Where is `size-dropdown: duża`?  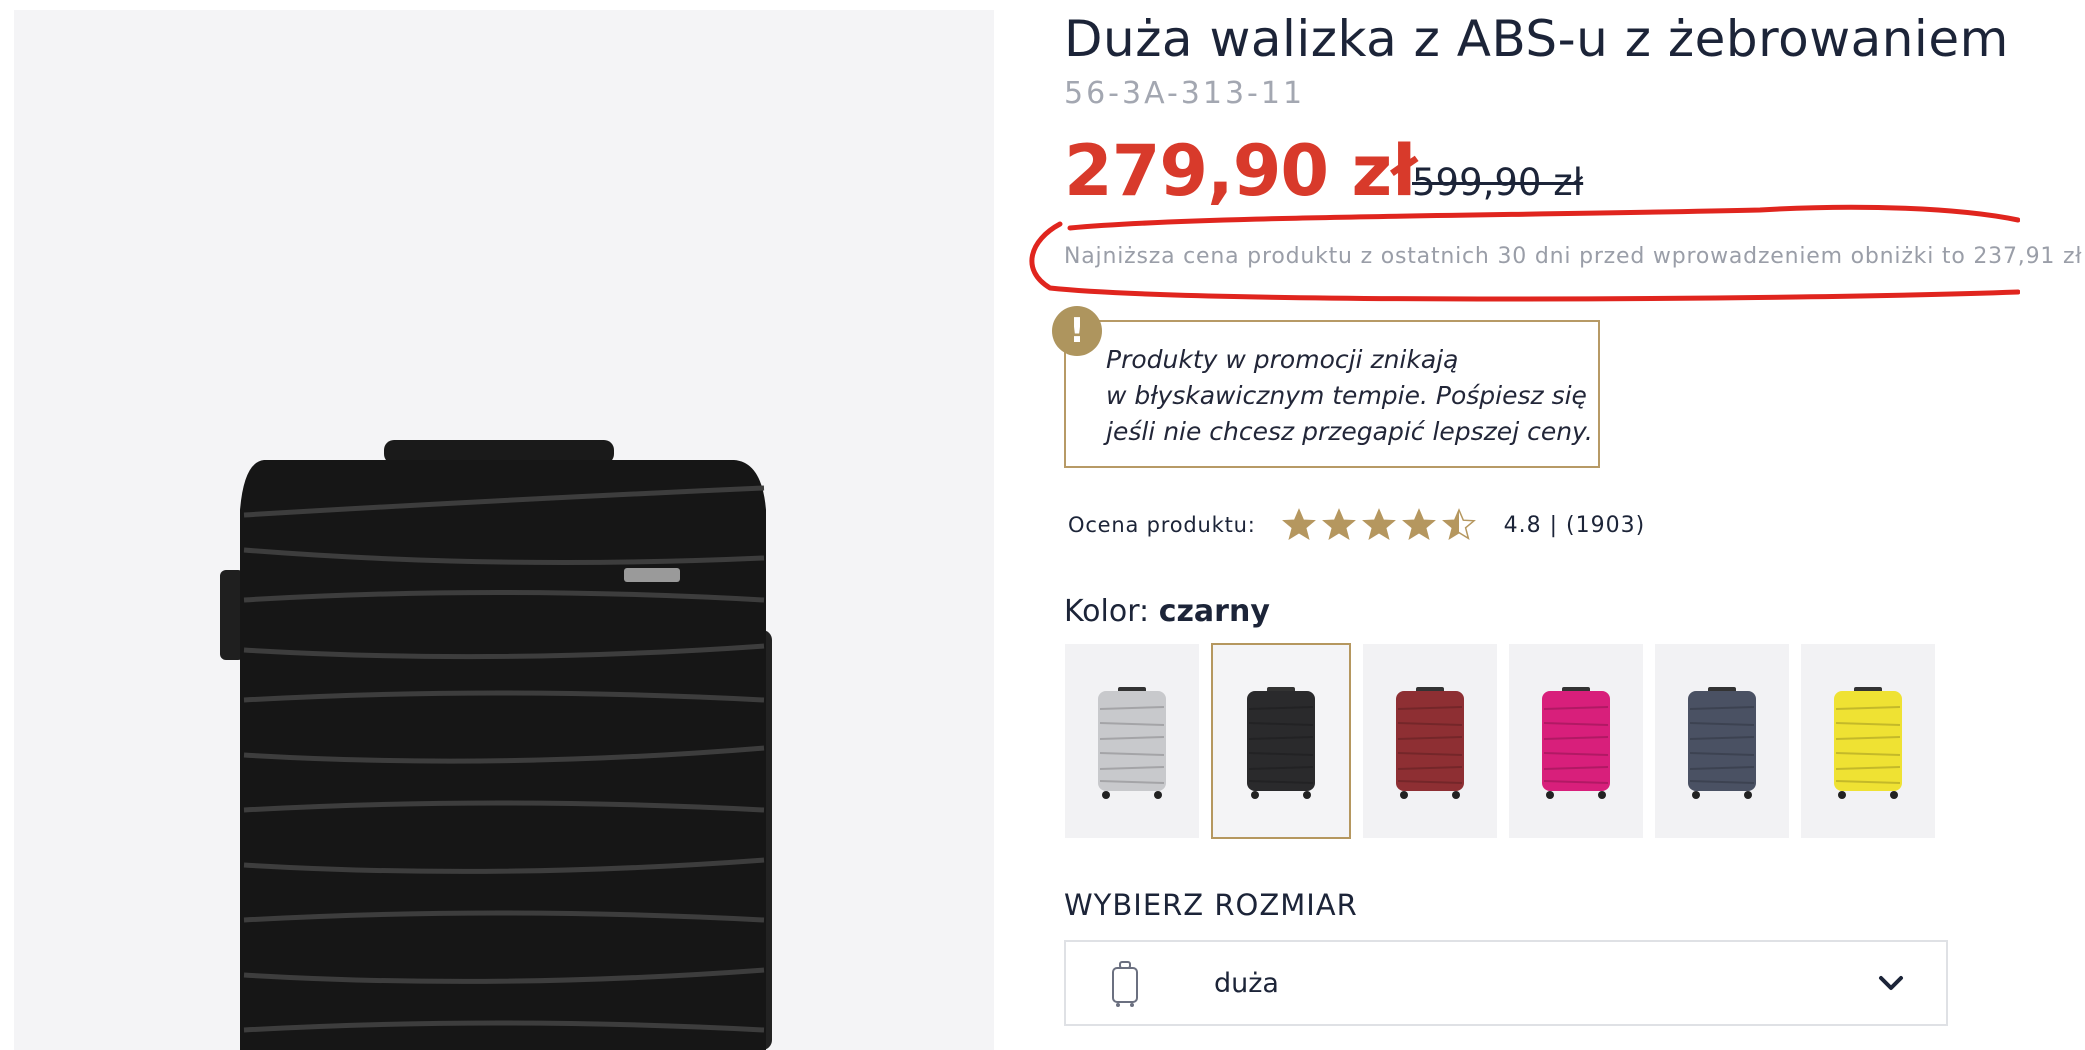 size-dropdown: duża is located at coordinates (1506, 983).